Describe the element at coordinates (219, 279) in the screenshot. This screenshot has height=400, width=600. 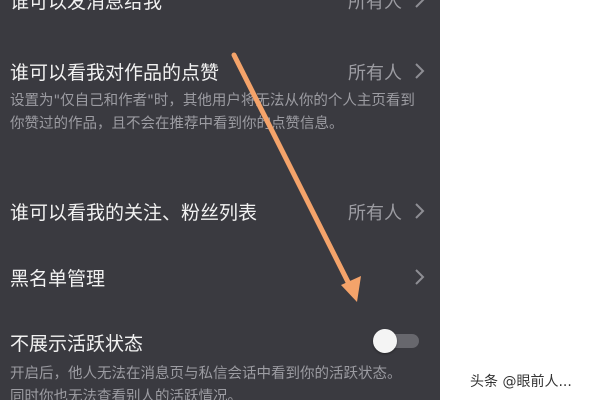
I see `settings-row-blacklist: 黑名单管理` at that location.